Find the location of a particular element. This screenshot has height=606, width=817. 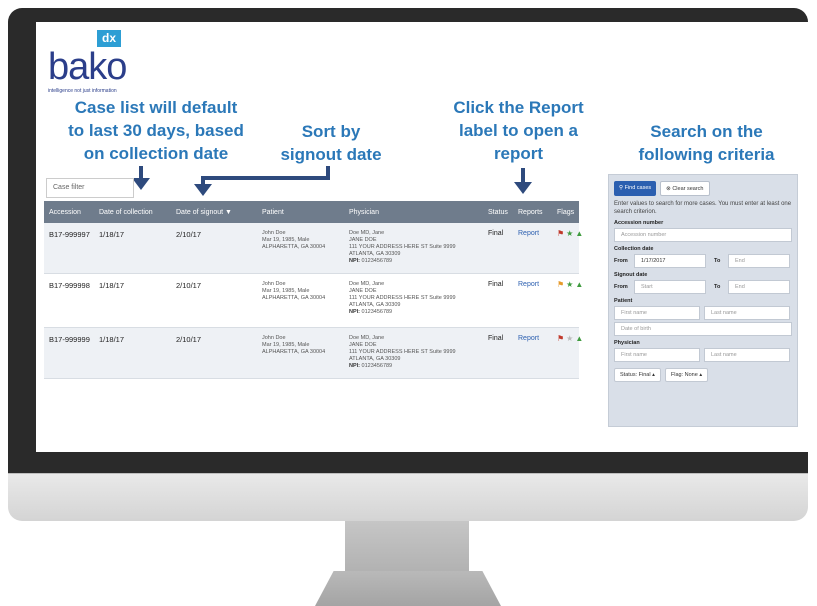

collection-from-input: 1/17/2017 is located at coordinates (670, 261).